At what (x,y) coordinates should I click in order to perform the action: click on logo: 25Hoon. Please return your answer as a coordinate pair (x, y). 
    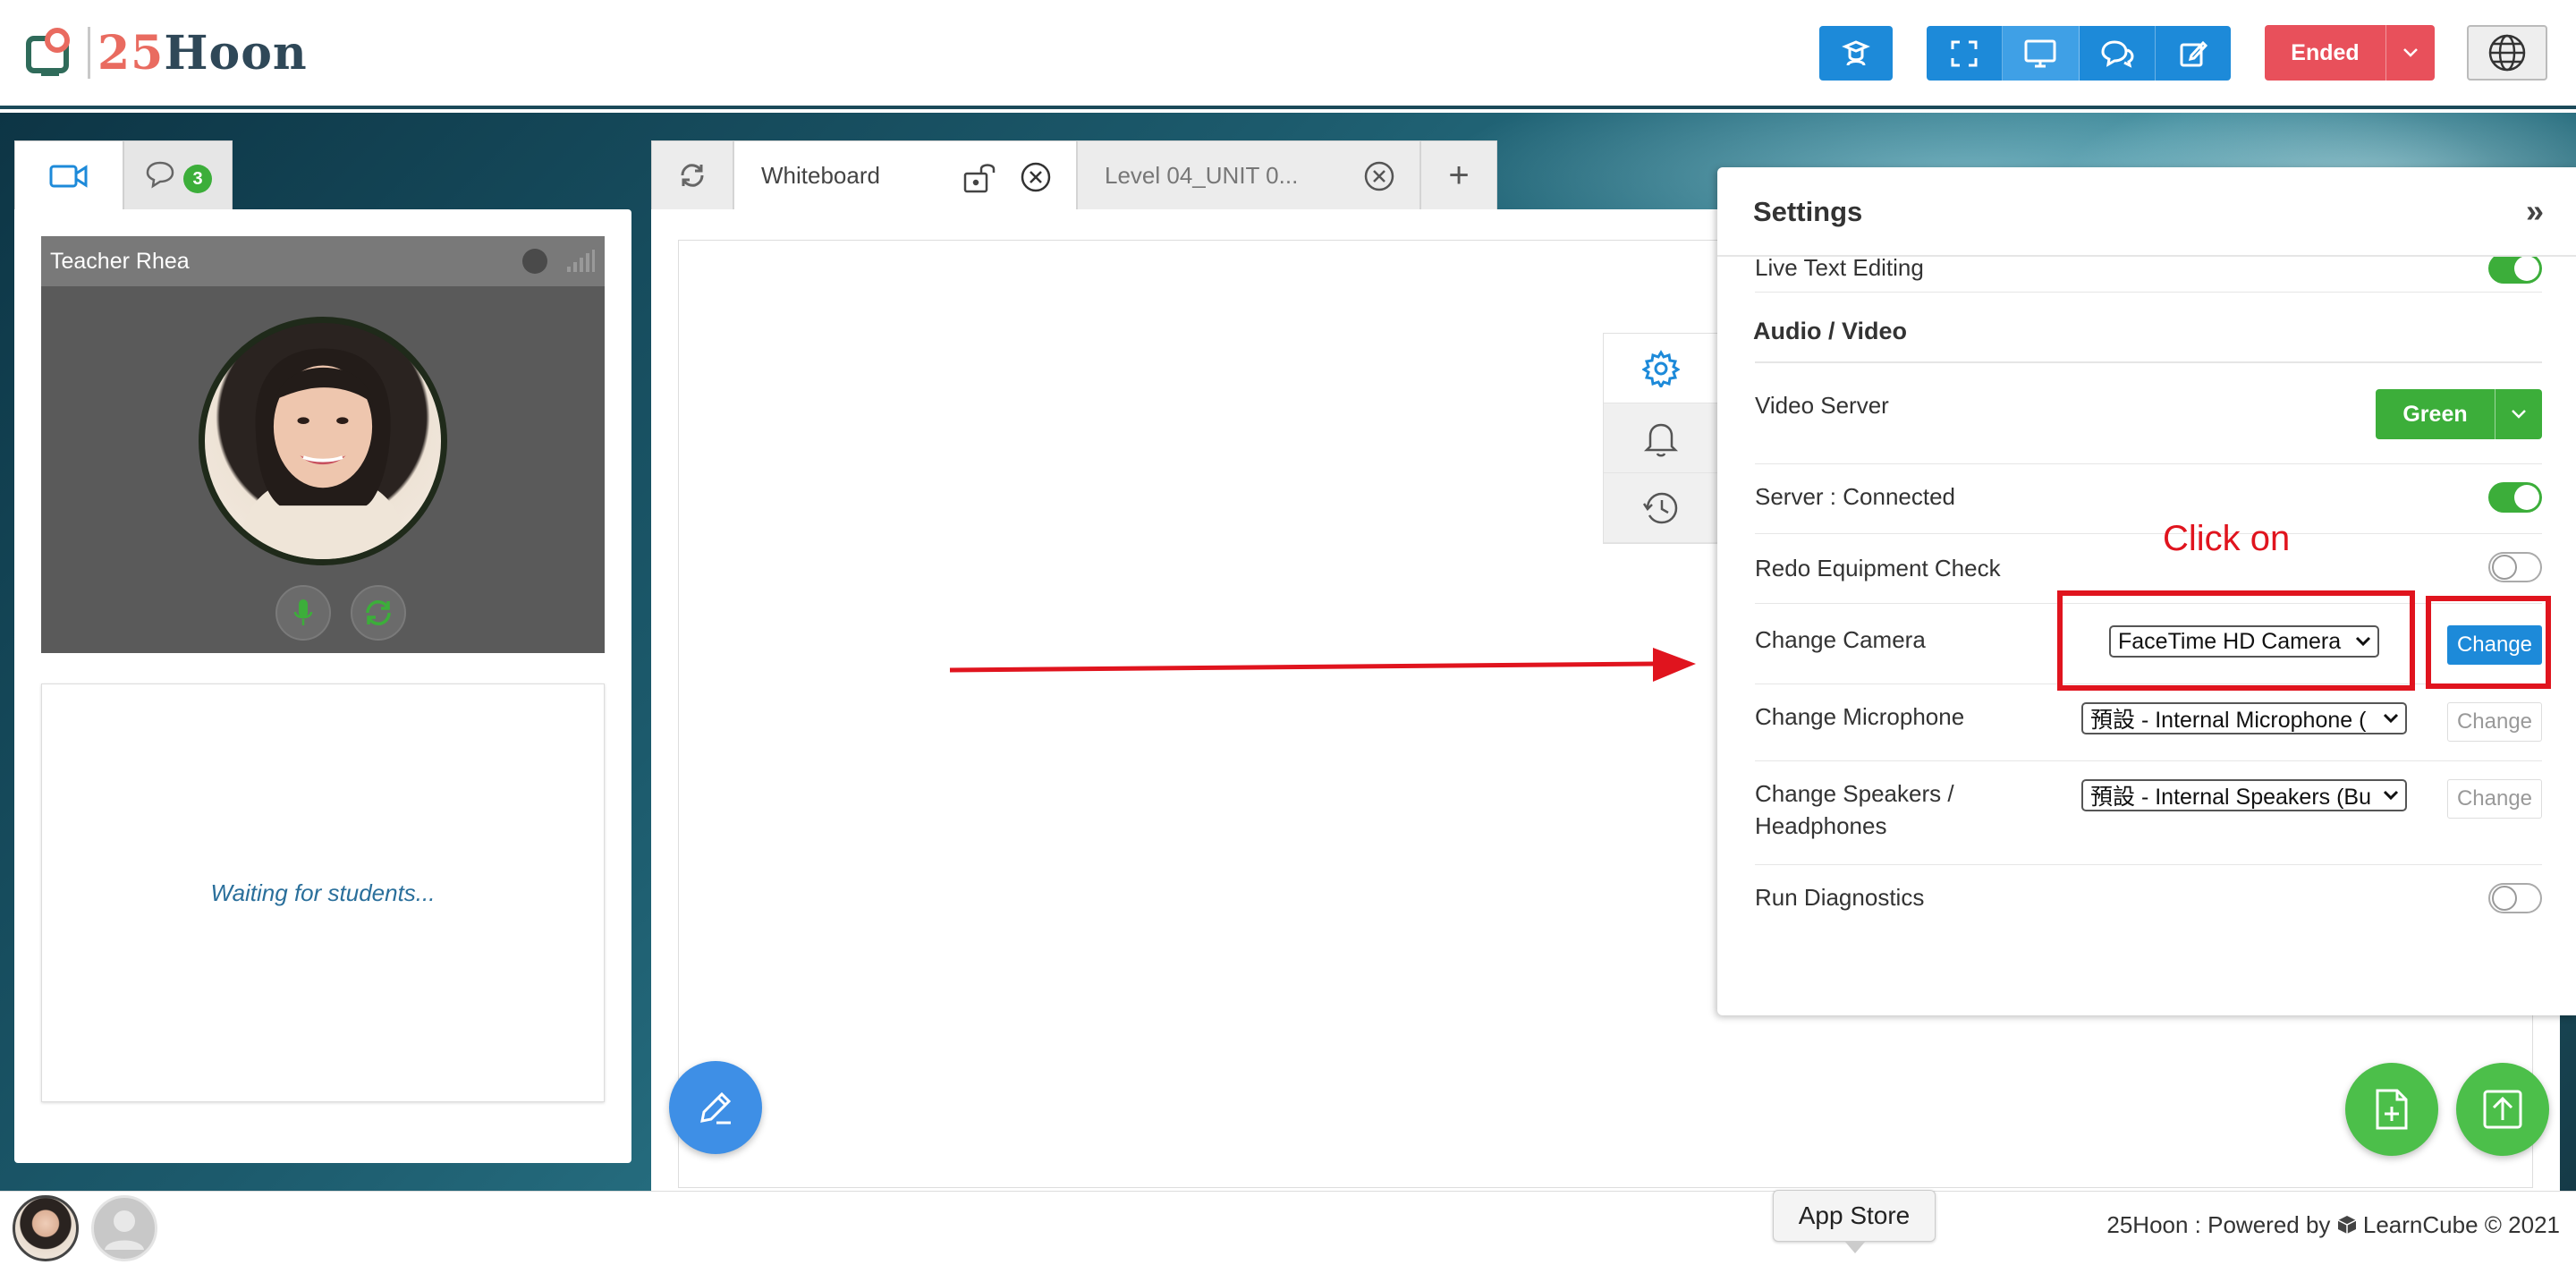
    Looking at the image, I should click on (166, 52).